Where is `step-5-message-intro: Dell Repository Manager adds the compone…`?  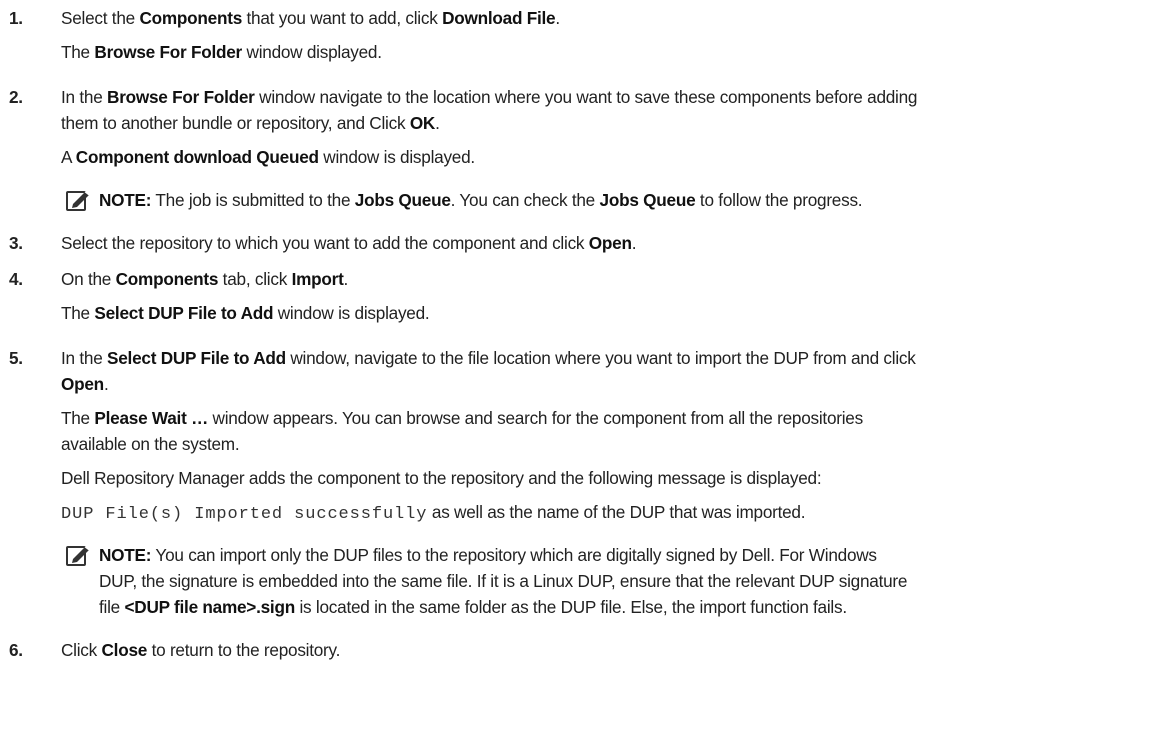 step-5-message-intro: Dell Repository Manager adds the compone… is located at coordinates (441, 478).